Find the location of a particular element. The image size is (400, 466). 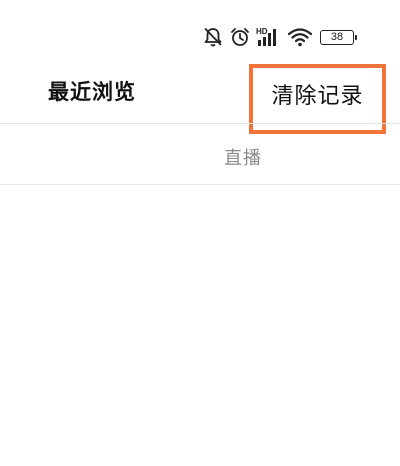

mute-bell-icon is located at coordinates (213, 37).